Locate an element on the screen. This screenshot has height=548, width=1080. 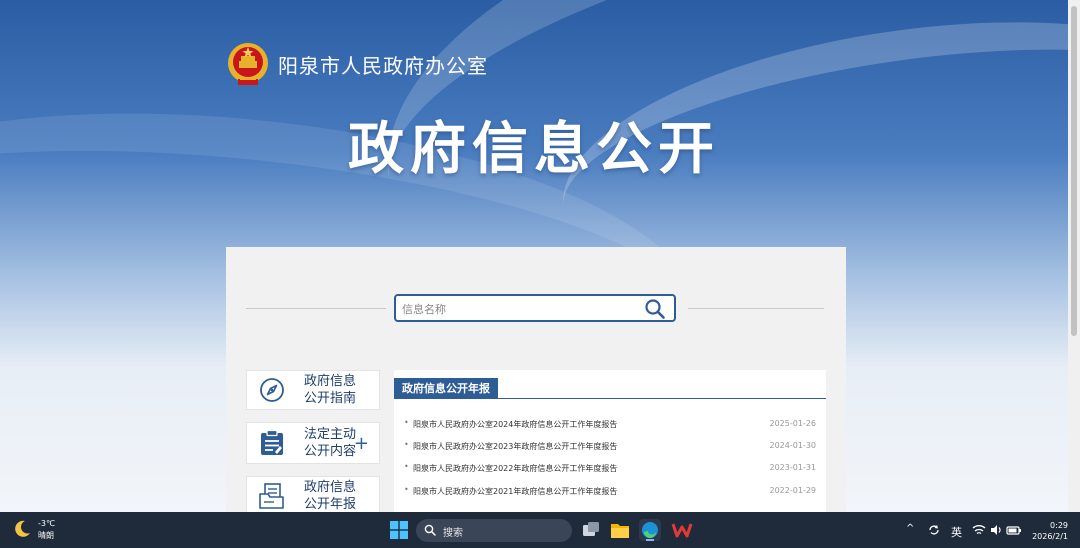
list-item-title: 阳泉市人民政府办公室2021年政府信息公开工作年度报告 is located at coordinates (515, 491).